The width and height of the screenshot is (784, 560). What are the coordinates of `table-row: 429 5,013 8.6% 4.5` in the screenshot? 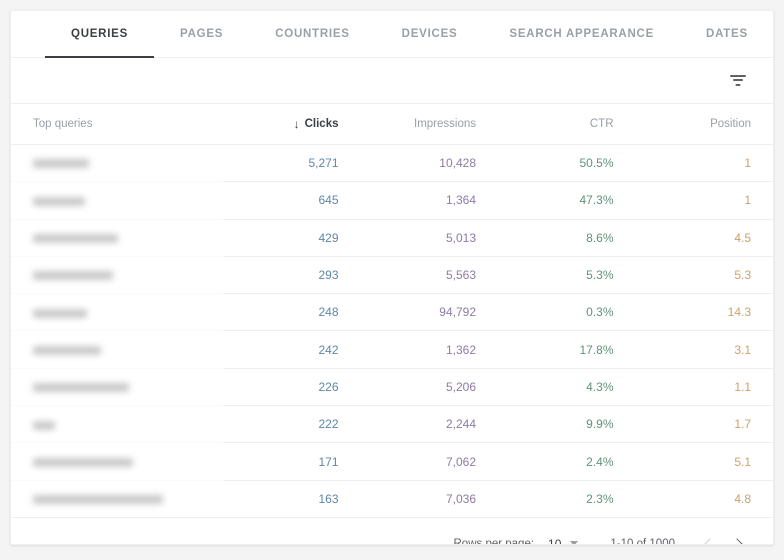 It's located at (392, 238).